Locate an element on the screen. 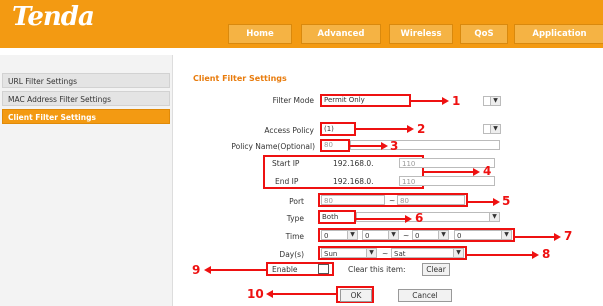  tenda-logo: Tenda is located at coordinates (53, 17).